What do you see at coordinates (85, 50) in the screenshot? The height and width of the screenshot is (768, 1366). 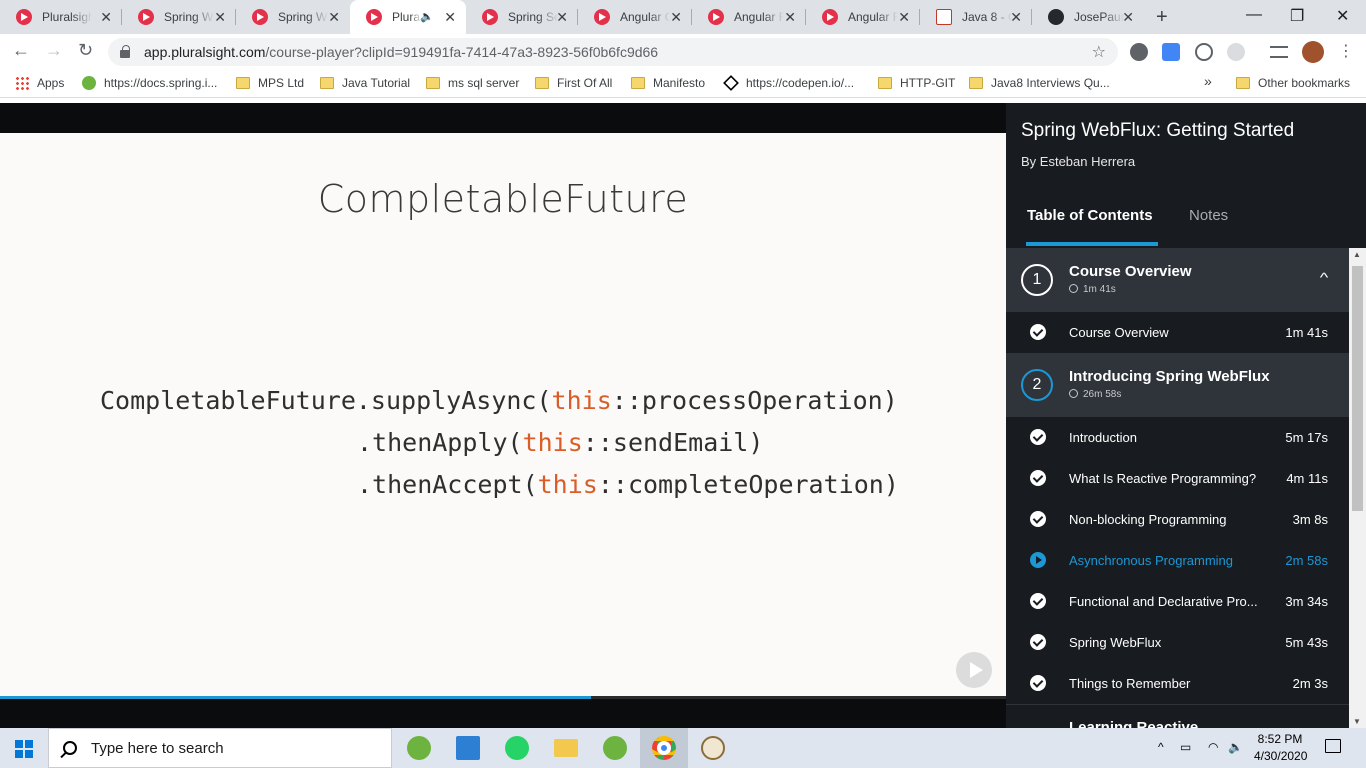 I see `reload-icon: ↻` at bounding box center [85, 50].